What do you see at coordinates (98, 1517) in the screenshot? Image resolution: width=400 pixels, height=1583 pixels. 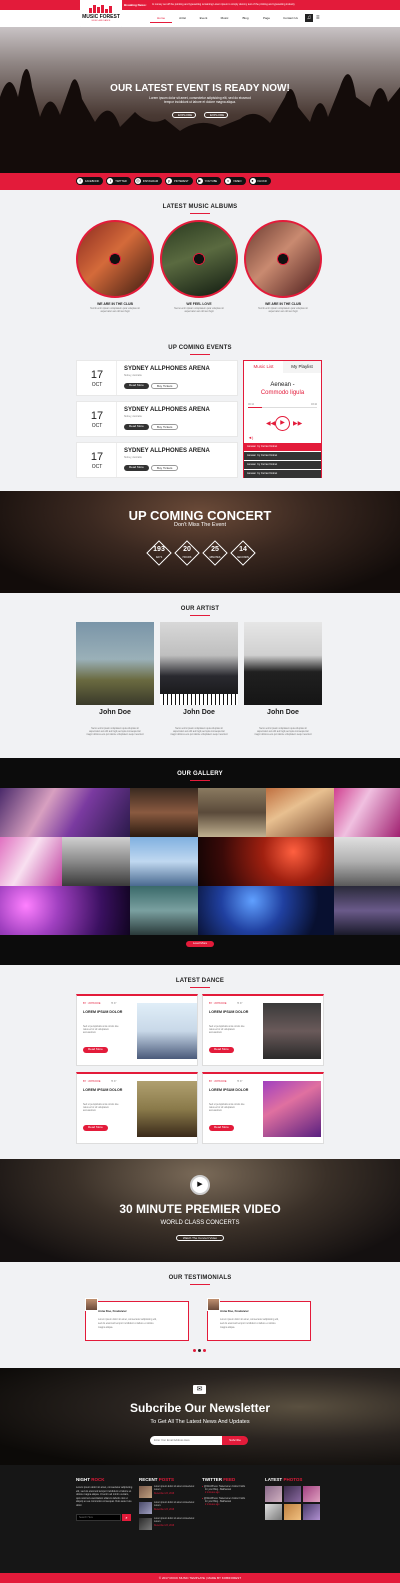 I see `footer-search-input` at bounding box center [98, 1517].